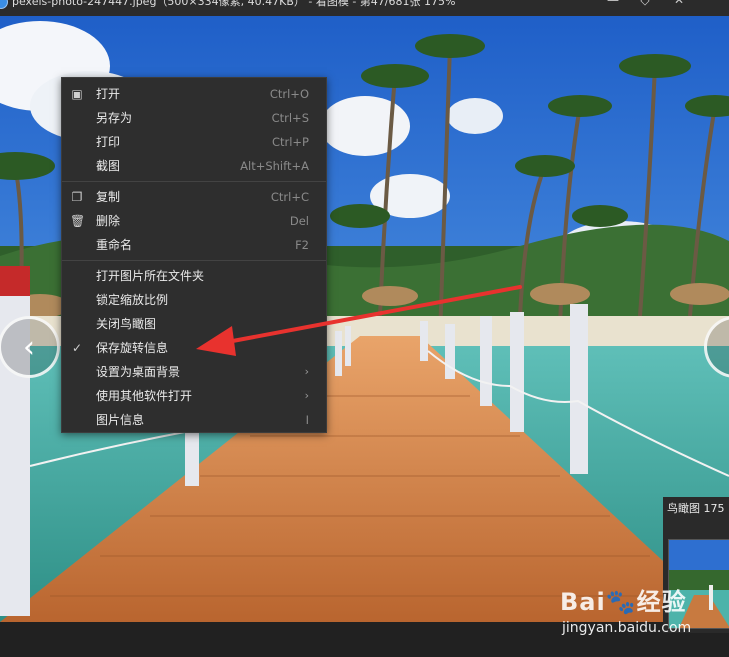 This screenshot has height=657, width=729. Describe the element at coordinates (132, 300) in the screenshot. I see `menu-item-label: 锁定缩放比例` at that location.